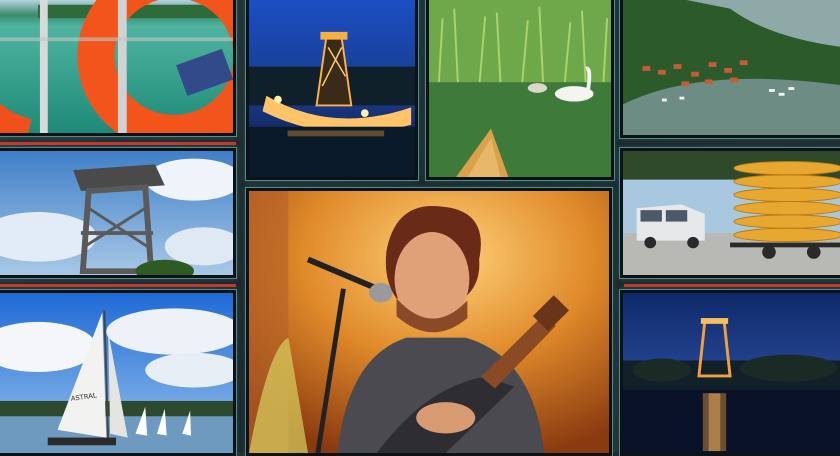  What do you see at coordinates (332, 90) in the screenshot?
I see `photo-night-tower` at bounding box center [332, 90].